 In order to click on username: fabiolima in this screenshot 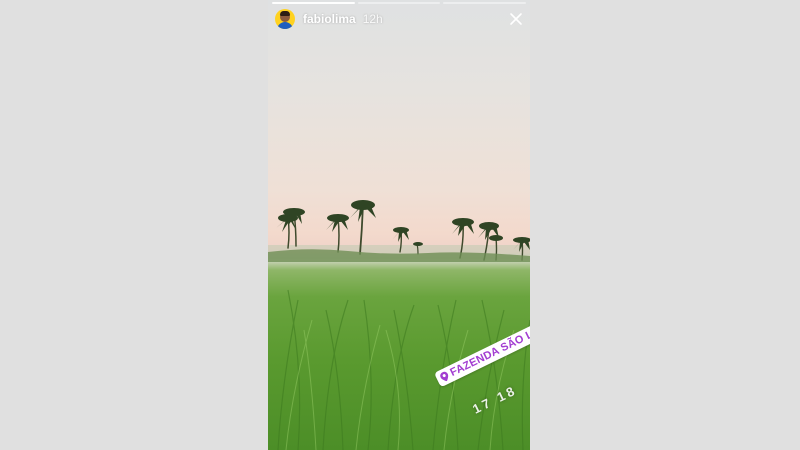, I will do `click(329, 19)`.